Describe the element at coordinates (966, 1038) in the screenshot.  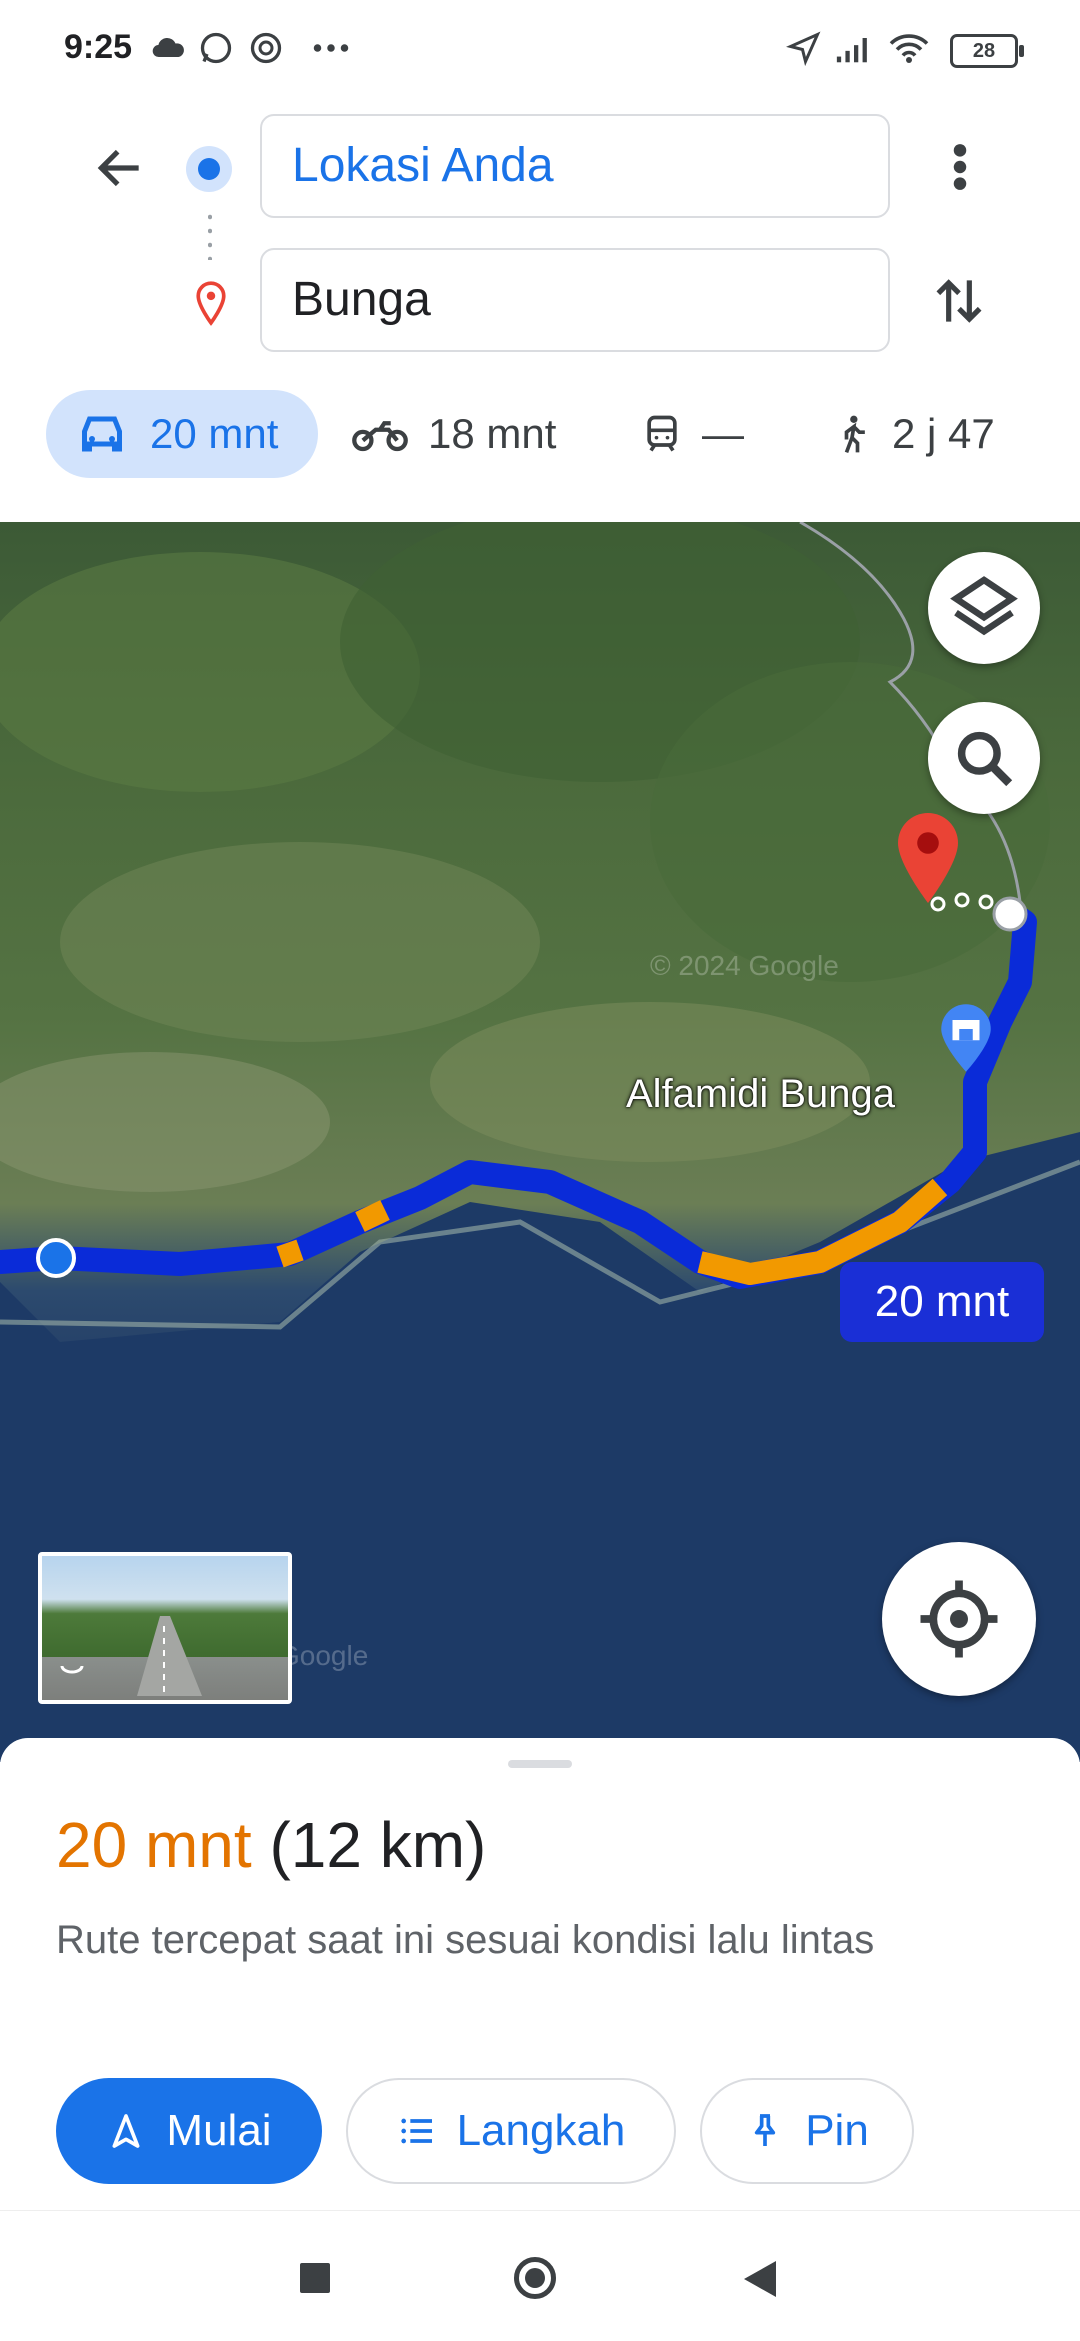
I see `shop-marker-icon` at that location.